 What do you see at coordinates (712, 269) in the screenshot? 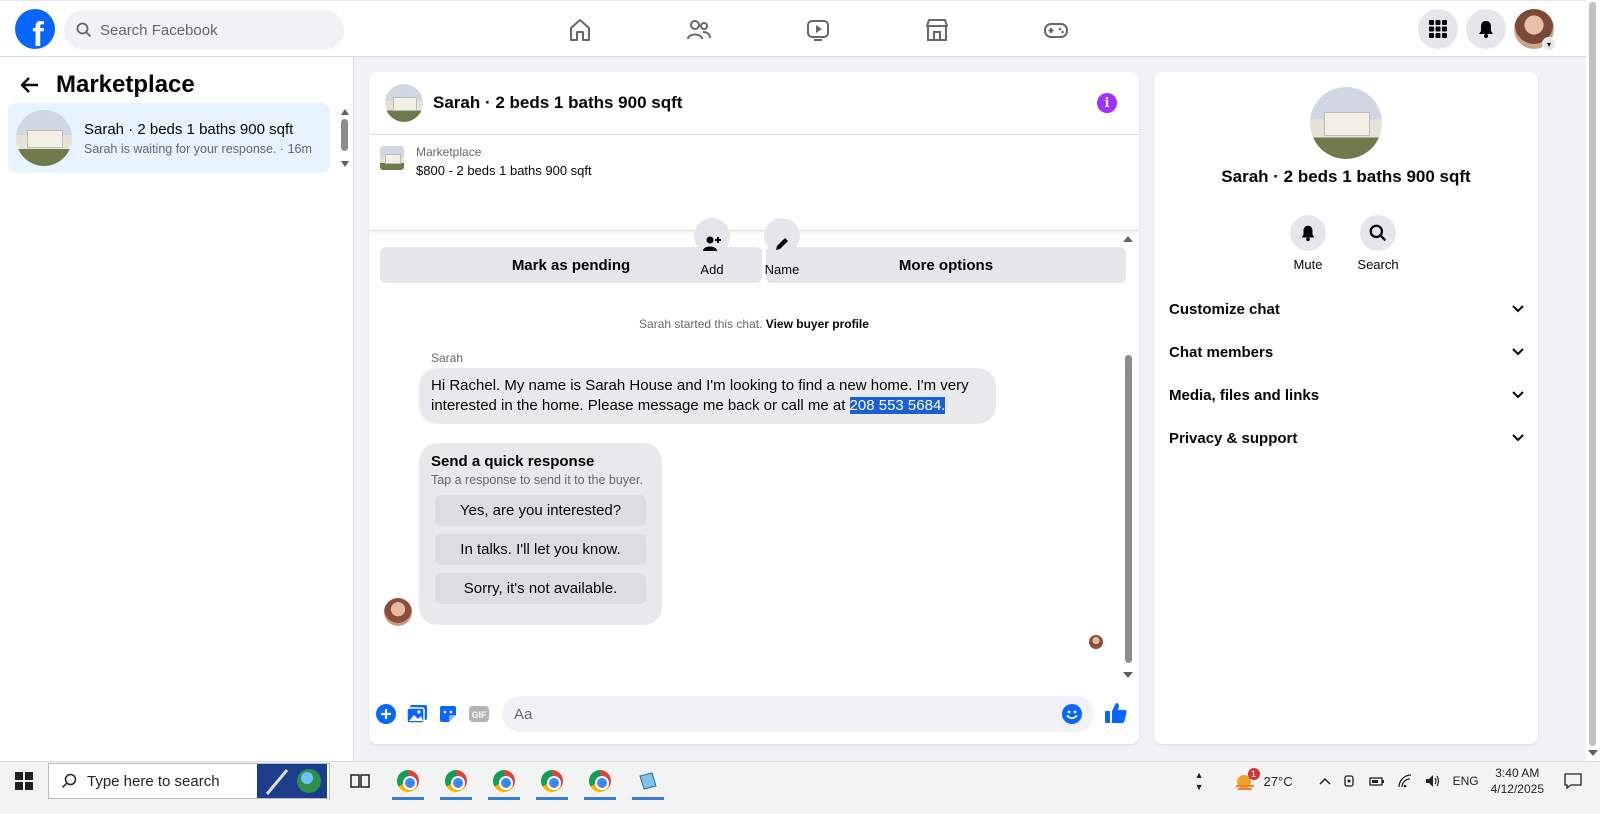
I see `add-label: Add` at bounding box center [712, 269].